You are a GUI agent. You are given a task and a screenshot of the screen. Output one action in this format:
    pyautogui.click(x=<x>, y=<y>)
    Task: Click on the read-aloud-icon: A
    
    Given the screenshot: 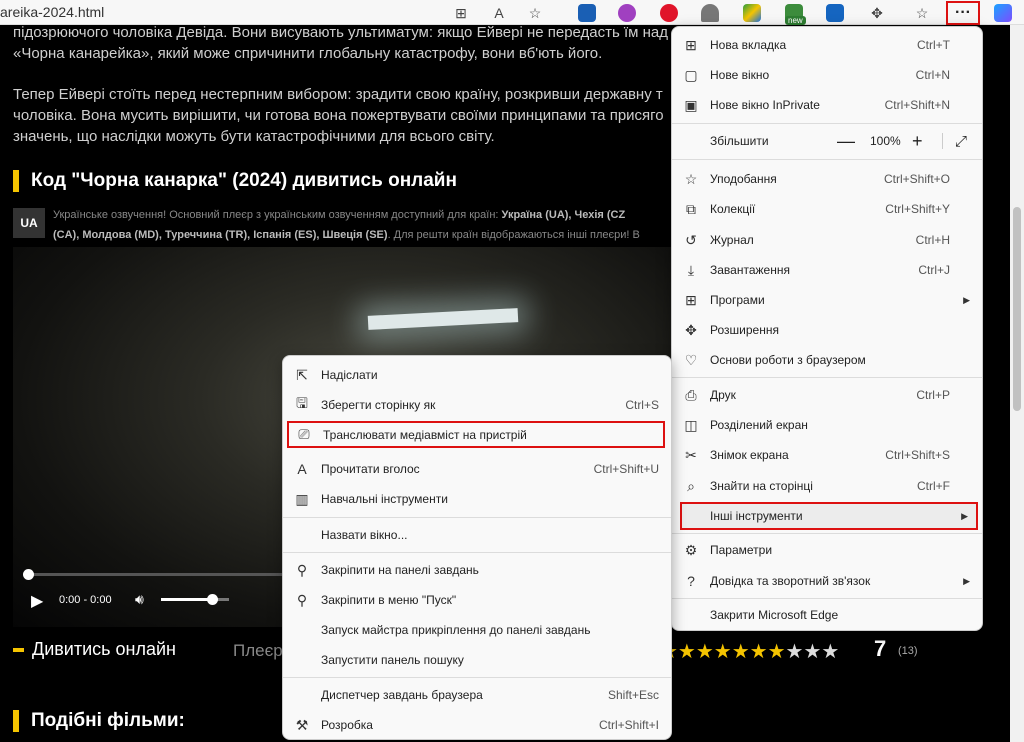 What is the action you would take?
    pyautogui.click(x=499, y=13)
    